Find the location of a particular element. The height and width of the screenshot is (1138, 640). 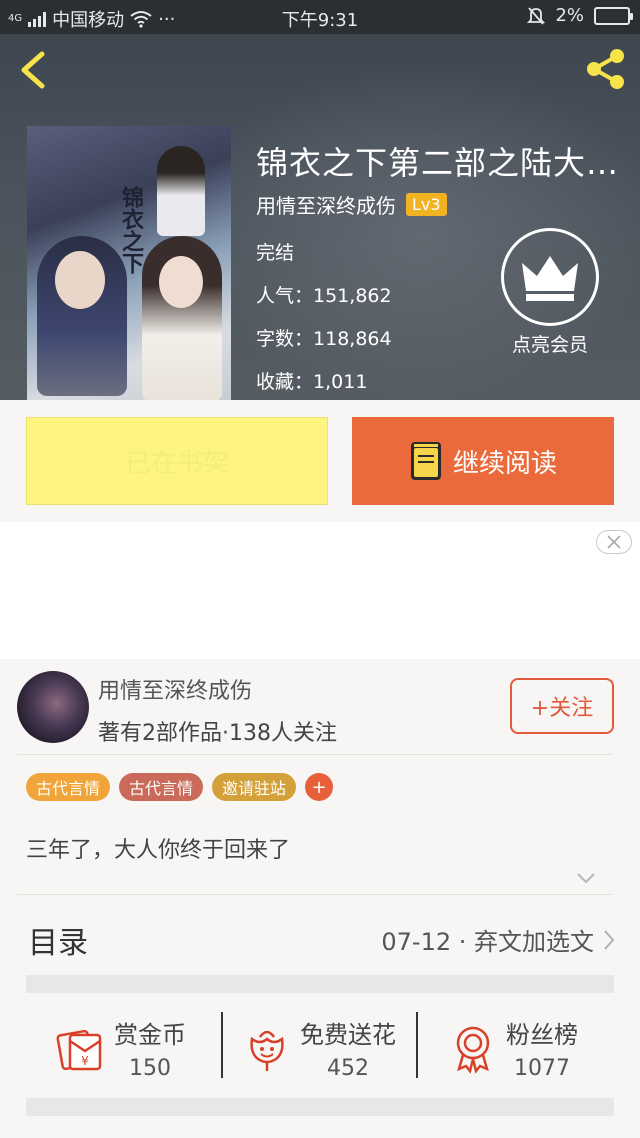

popularity-label: 人气： is located at coordinates (285, 296).